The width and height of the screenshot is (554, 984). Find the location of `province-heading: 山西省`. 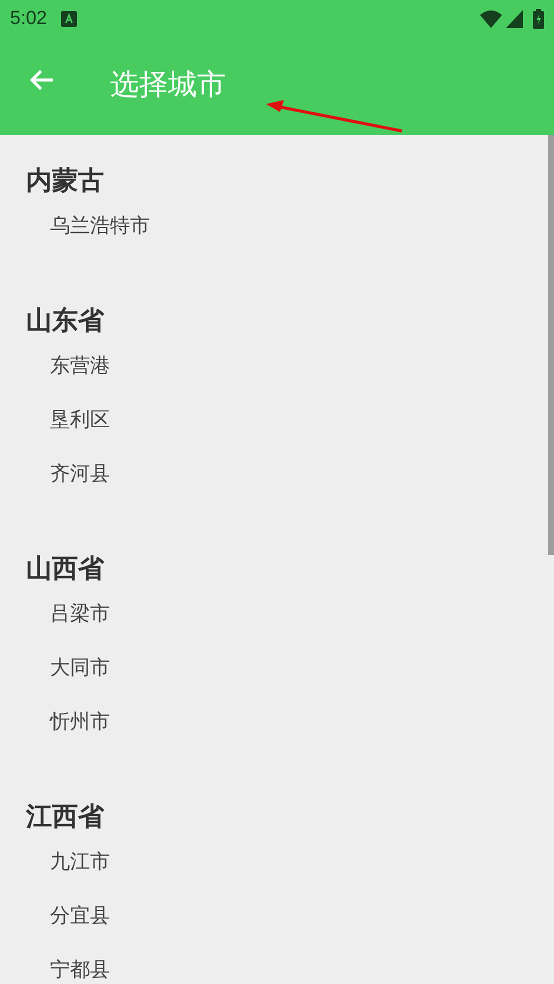

province-heading: 山西省 is located at coordinates (65, 568).